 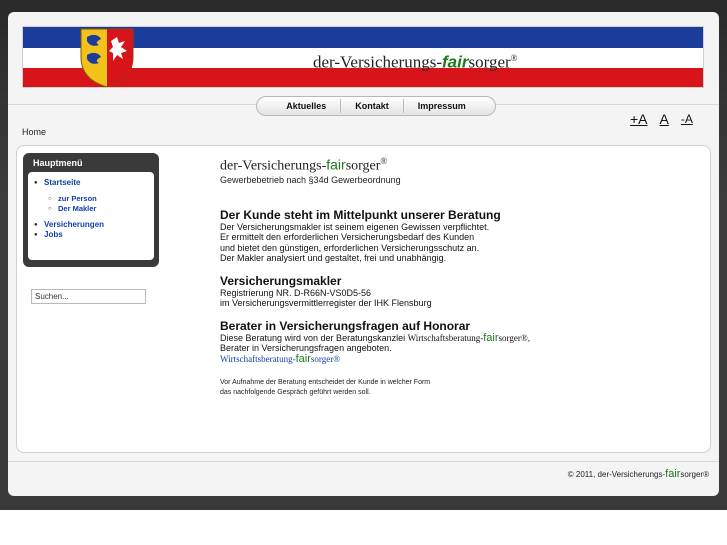 I want to click on paragraph-line: Registrierung NR. D-R66N-VS0D5-56, so click(x=296, y=292).